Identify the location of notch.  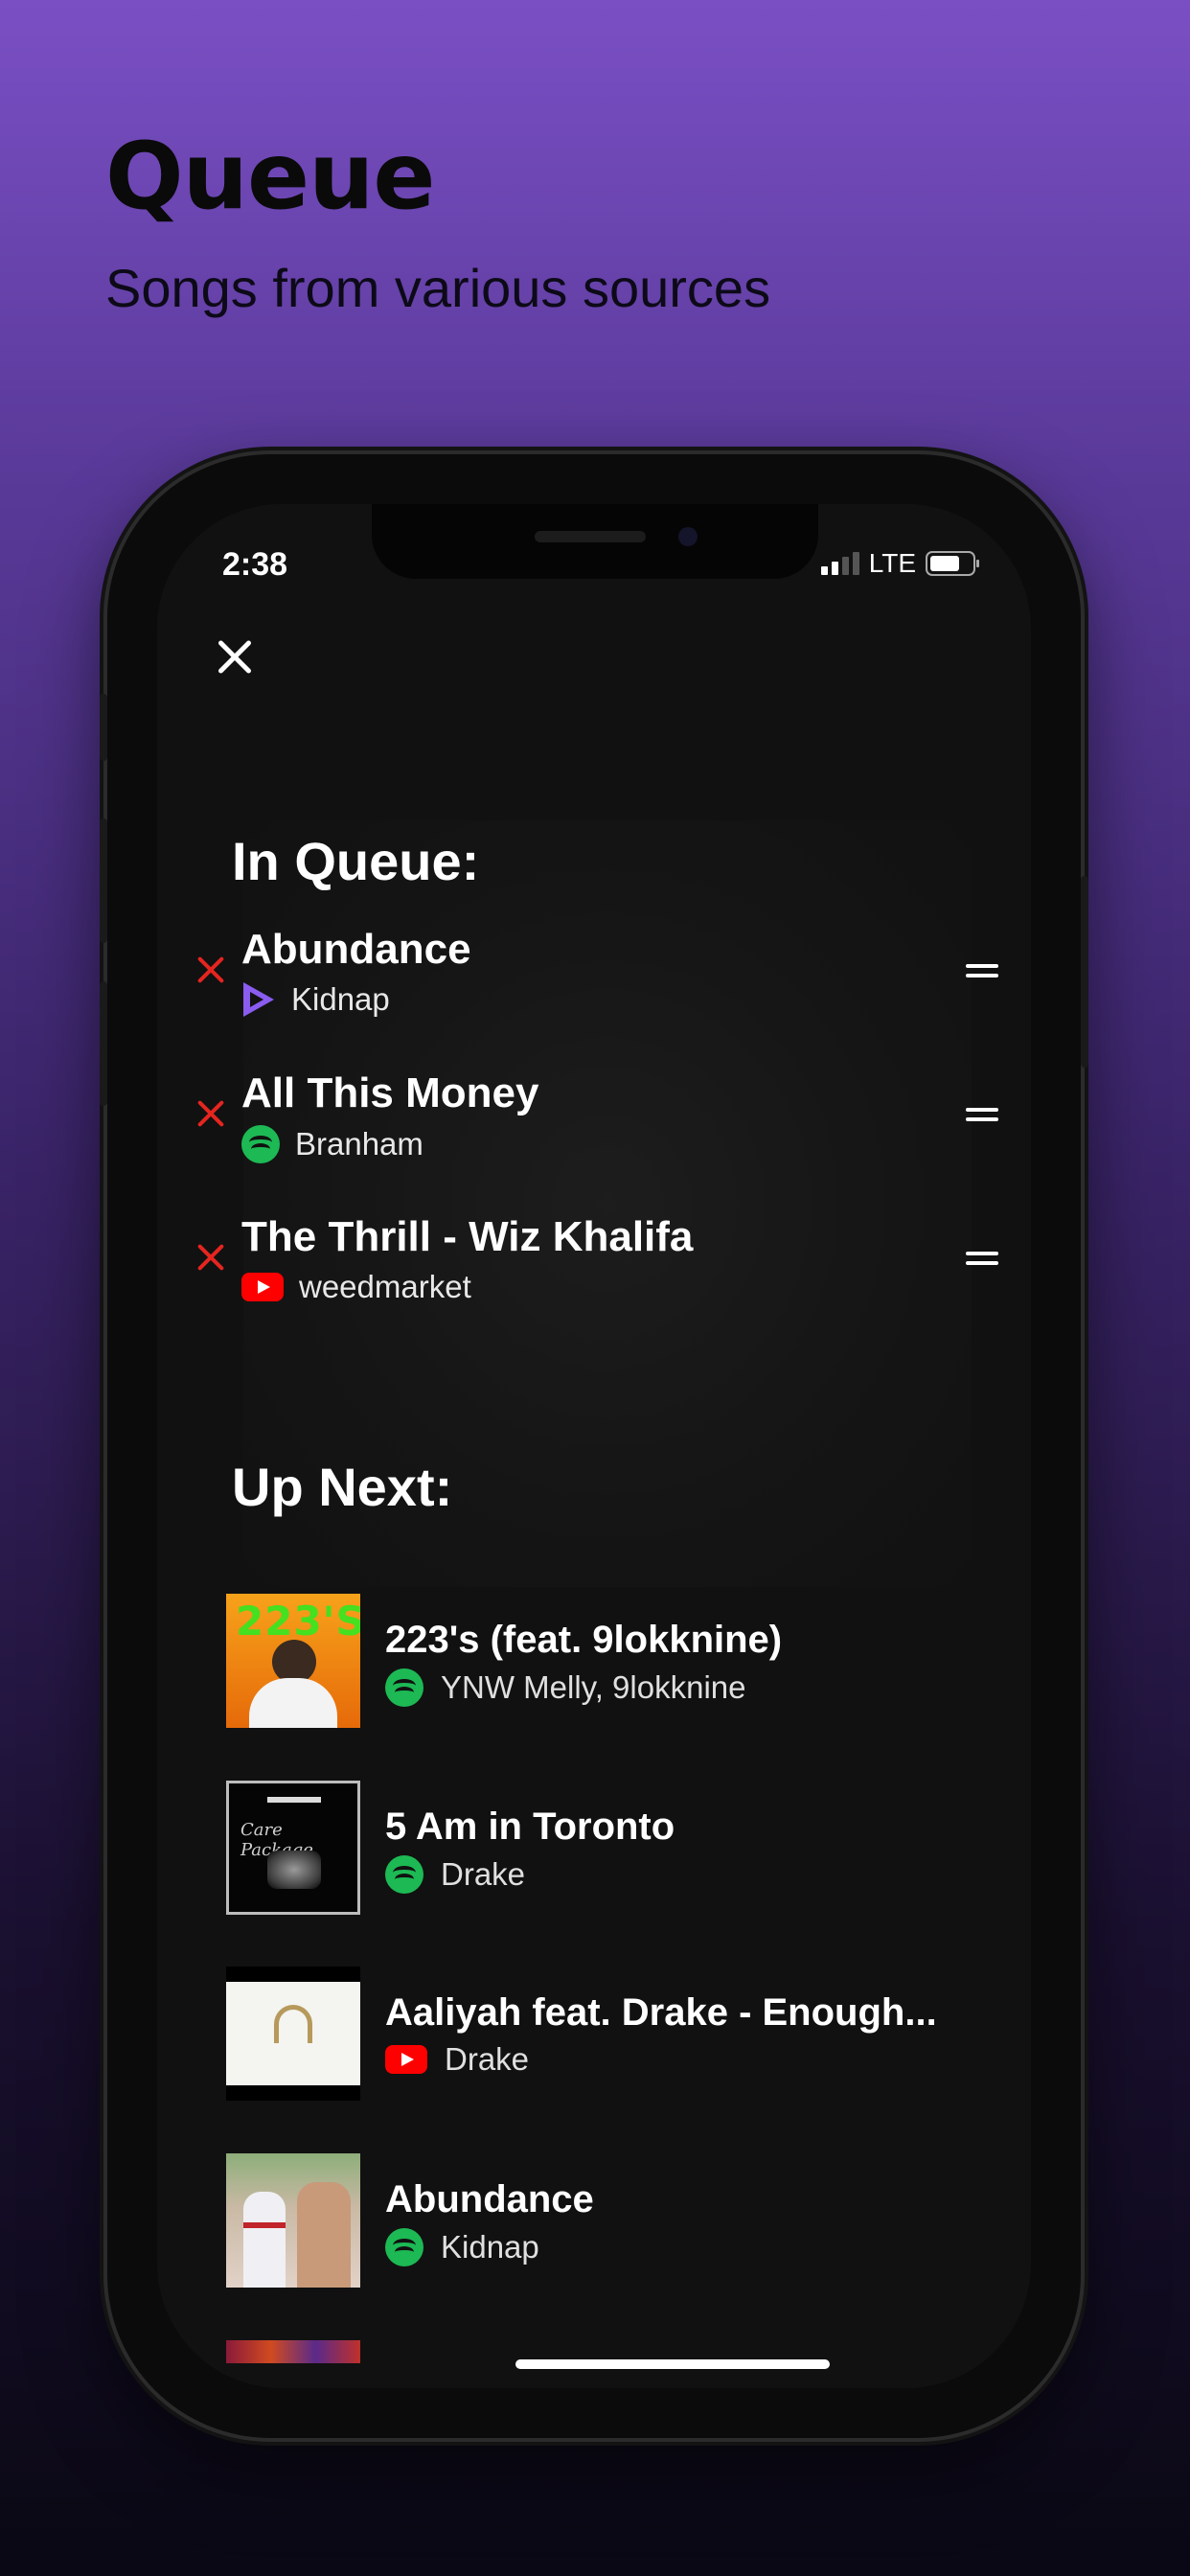
(595, 541).